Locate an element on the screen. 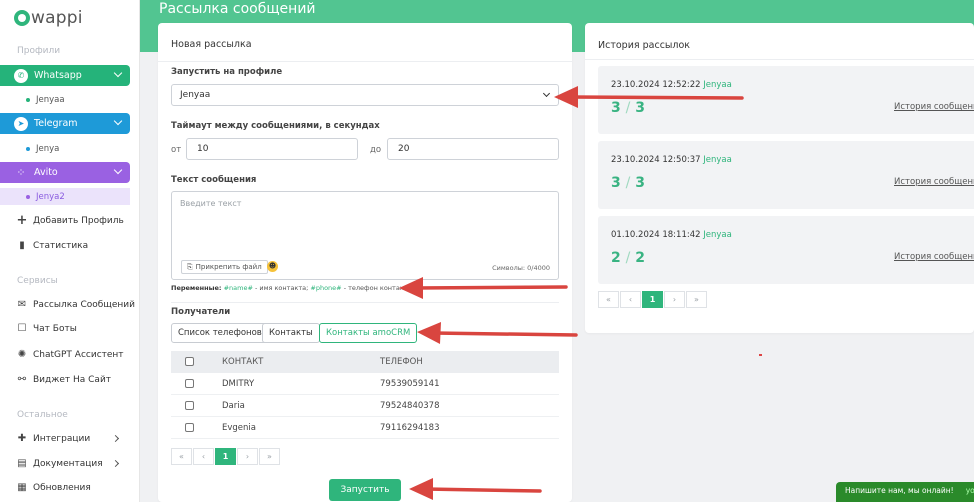 The image size is (974, 502). sent-count: 2 is located at coordinates (616, 258).